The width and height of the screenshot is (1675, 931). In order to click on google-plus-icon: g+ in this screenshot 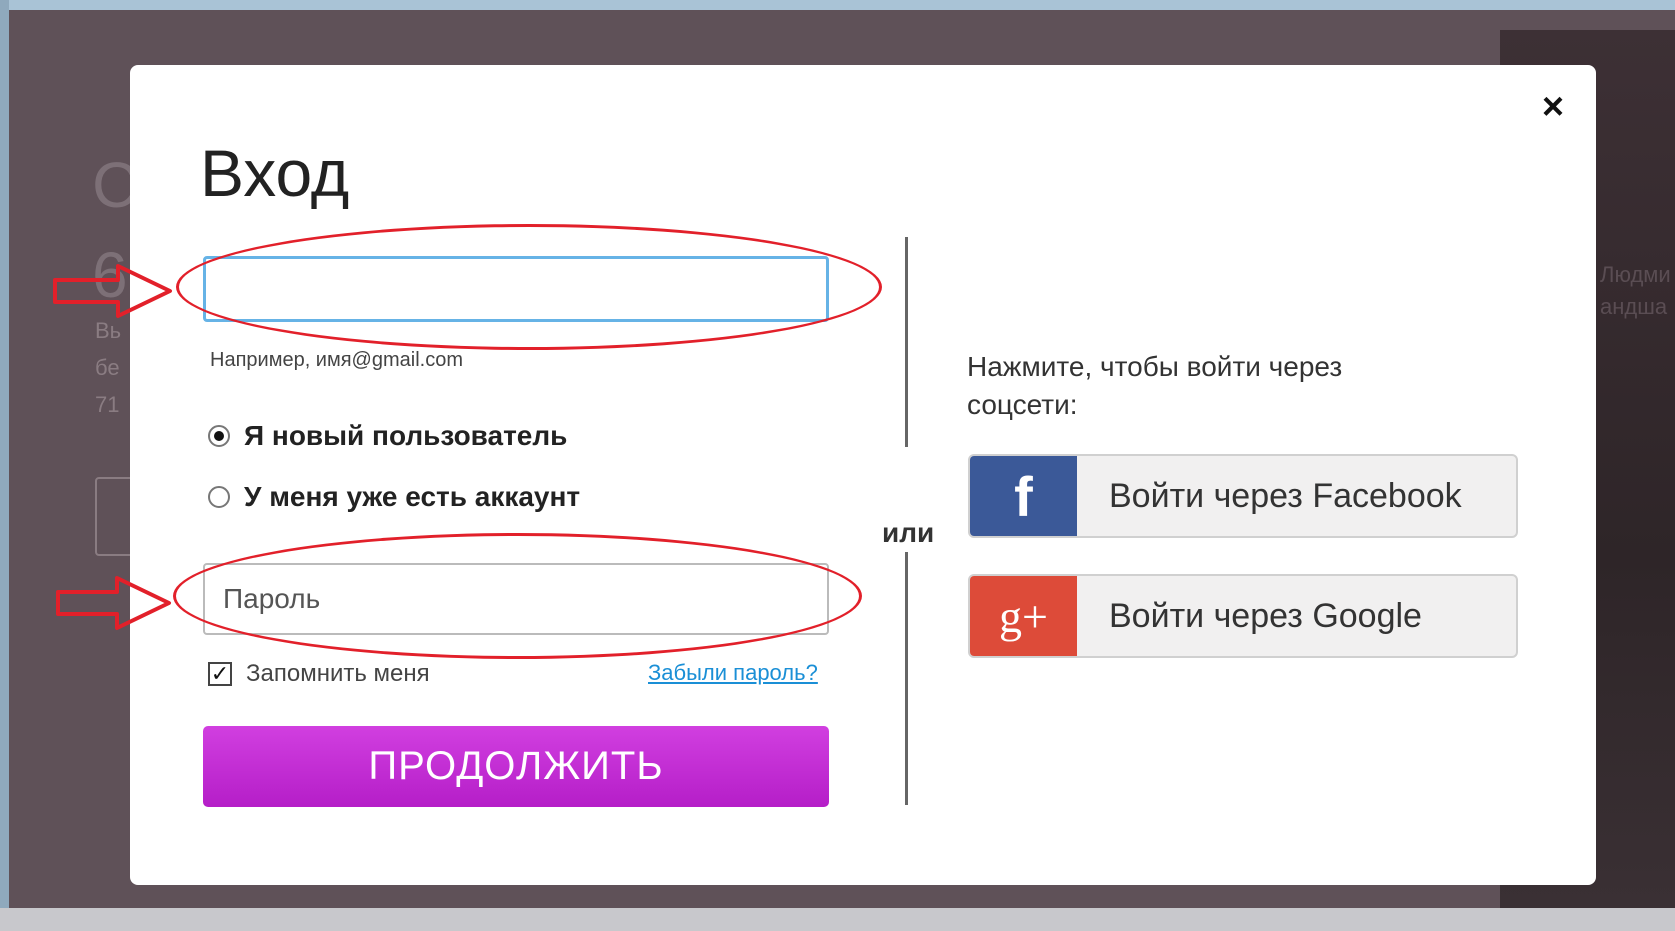, I will do `click(1023, 616)`.